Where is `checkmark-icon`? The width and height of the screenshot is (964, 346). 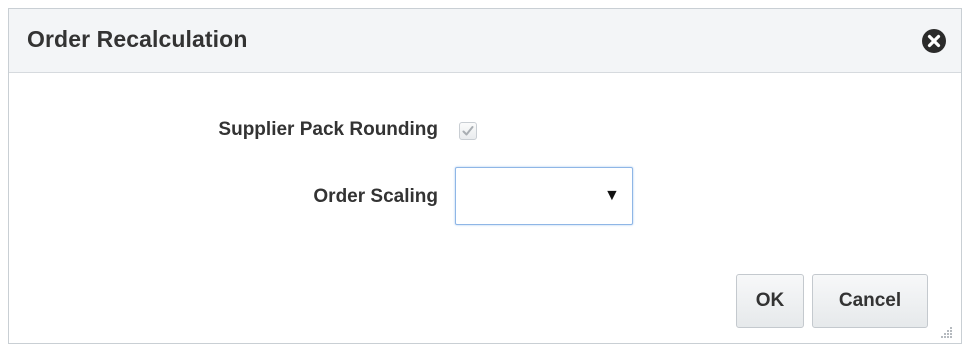
checkmark-icon is located at coordinates (468, 131).